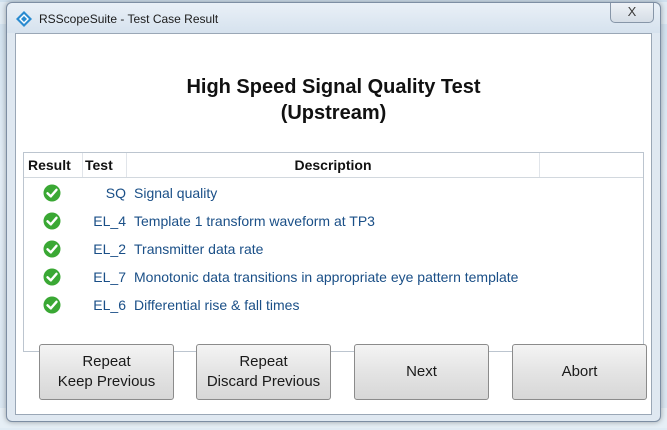 The height and width of the screenshot is (430, 667). I want to click on table-row: SQ Signal quality, so click(333, 193).